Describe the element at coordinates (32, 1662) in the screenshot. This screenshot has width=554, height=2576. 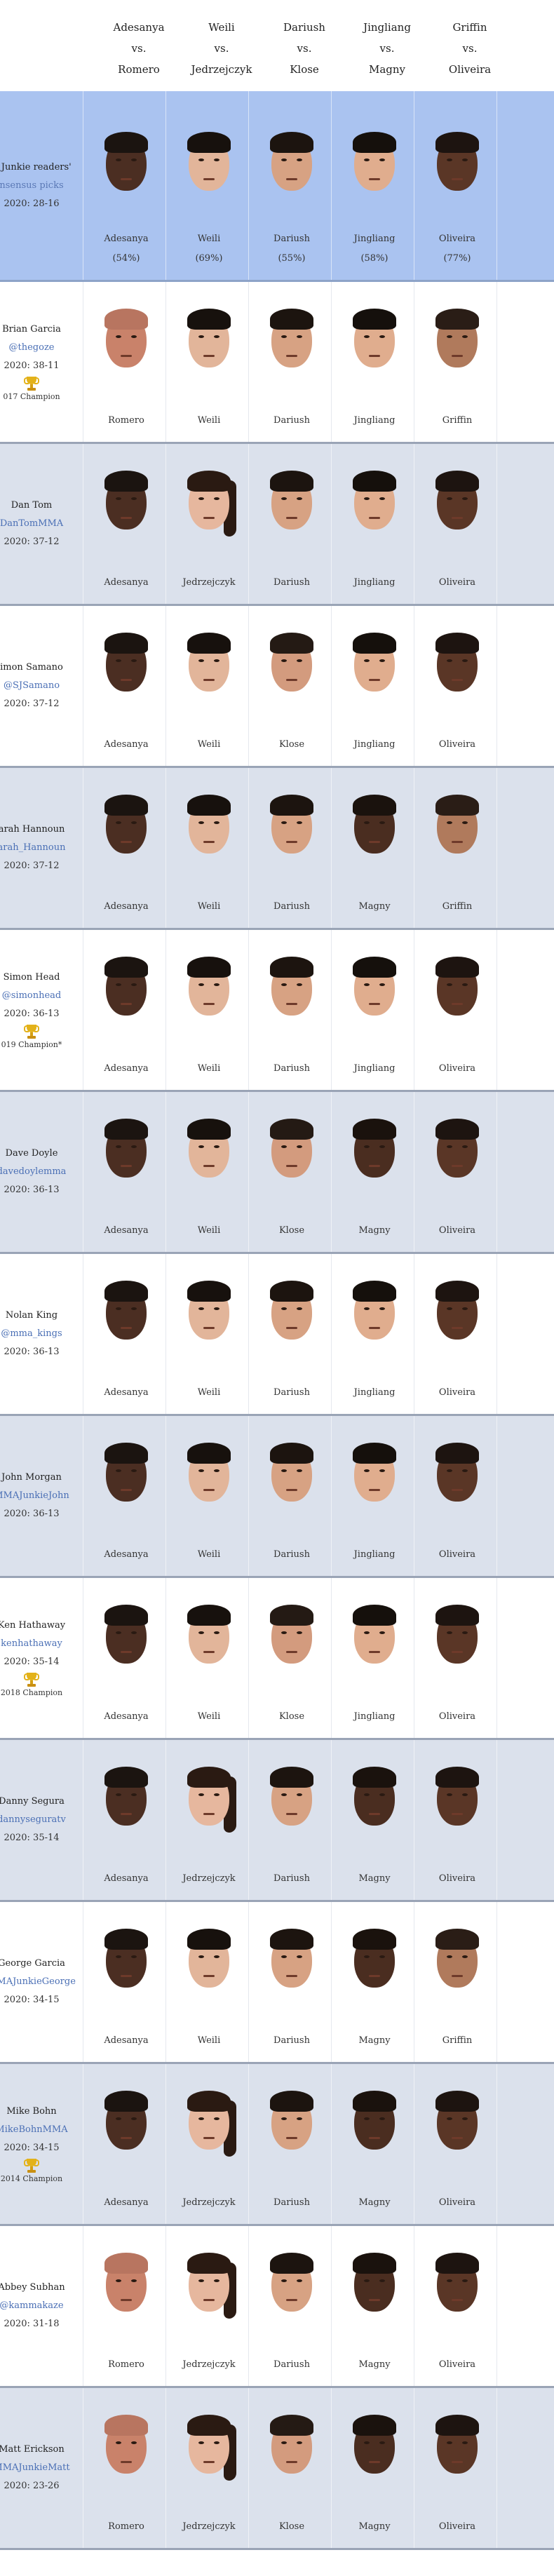
I see `analyst-record: 2020: 35-14` at that location.